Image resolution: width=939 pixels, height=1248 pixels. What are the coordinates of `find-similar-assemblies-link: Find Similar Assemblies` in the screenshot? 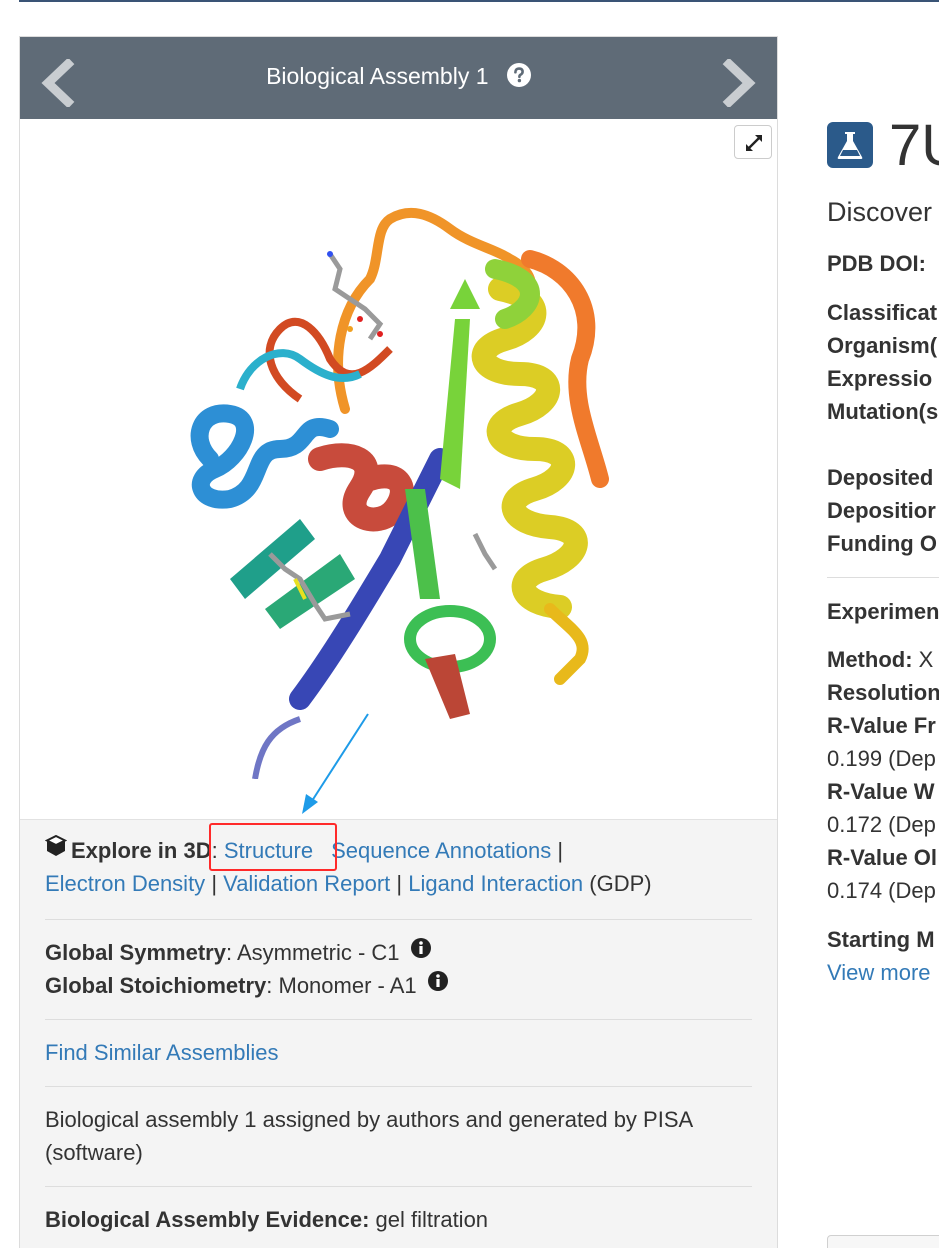 It's located at (162, 1052).